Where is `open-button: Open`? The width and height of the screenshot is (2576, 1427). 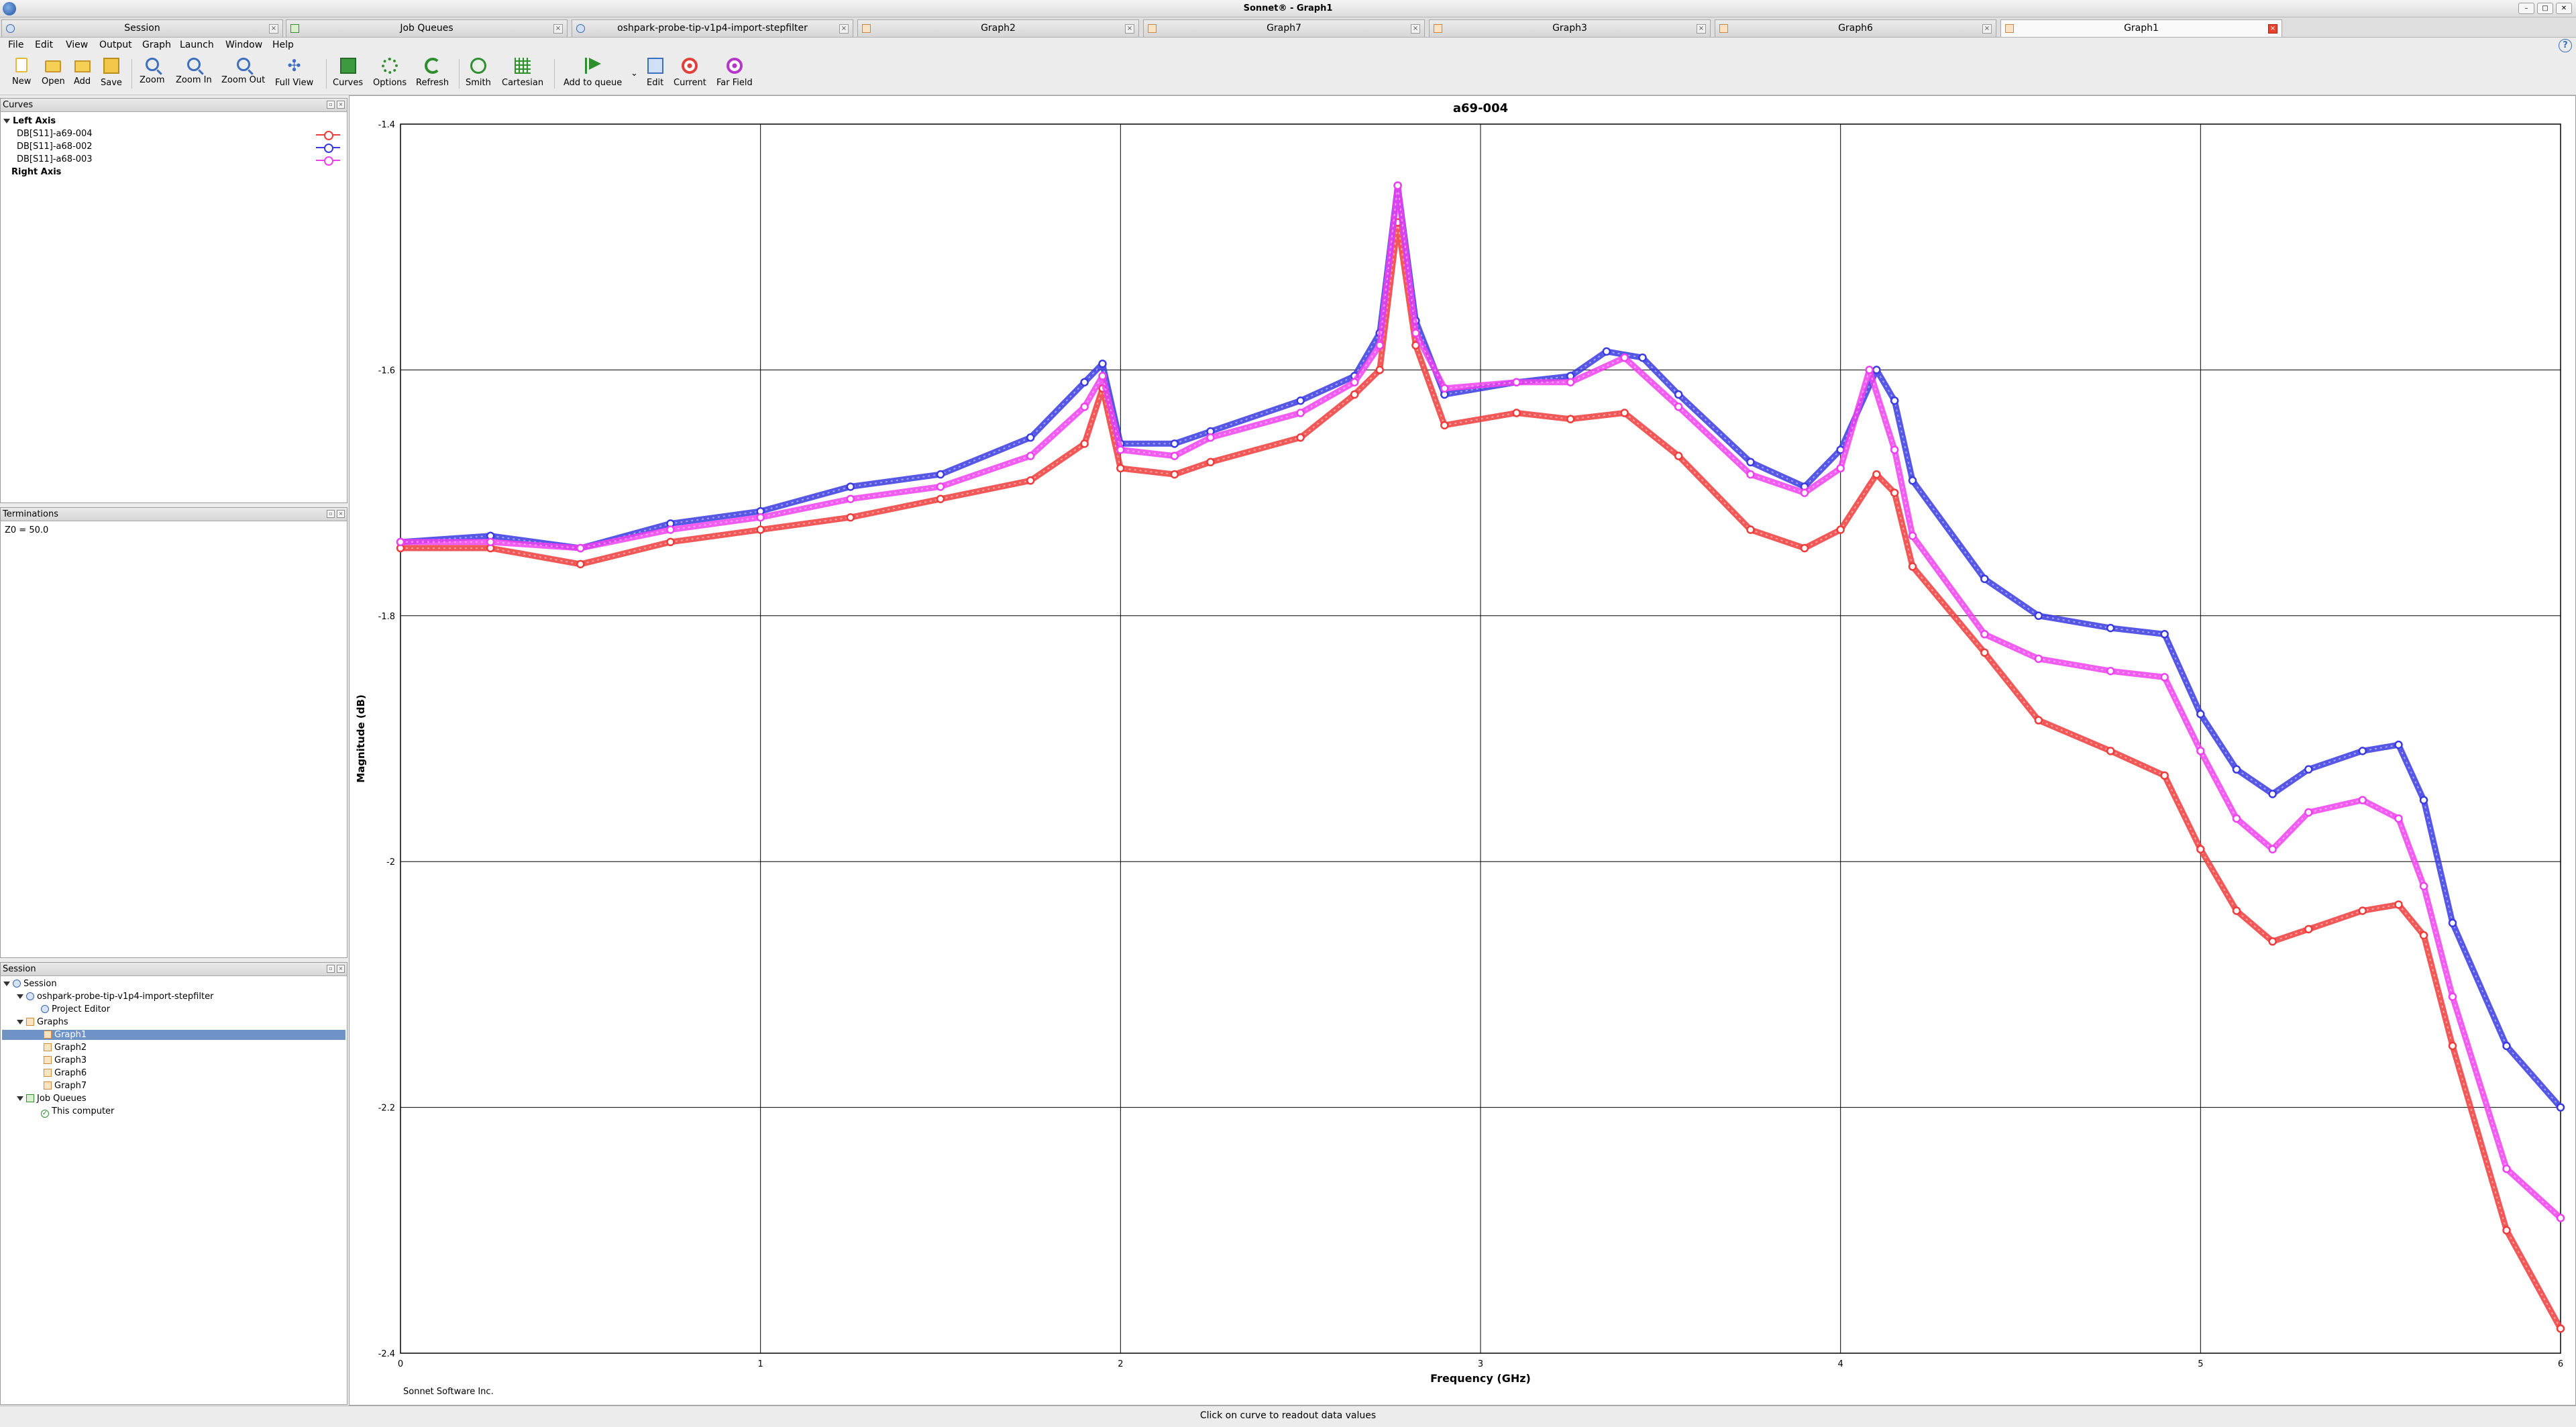
open-button: Open is located at coordinates (53, 72).